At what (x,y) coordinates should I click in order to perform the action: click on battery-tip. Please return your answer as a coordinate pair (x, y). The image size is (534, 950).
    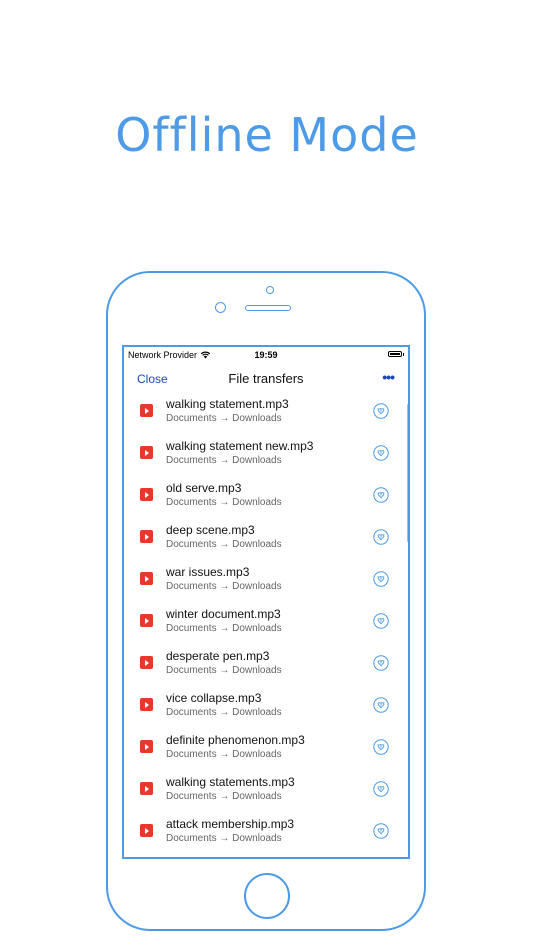
    Looking at the image, I should click on (403, 354).